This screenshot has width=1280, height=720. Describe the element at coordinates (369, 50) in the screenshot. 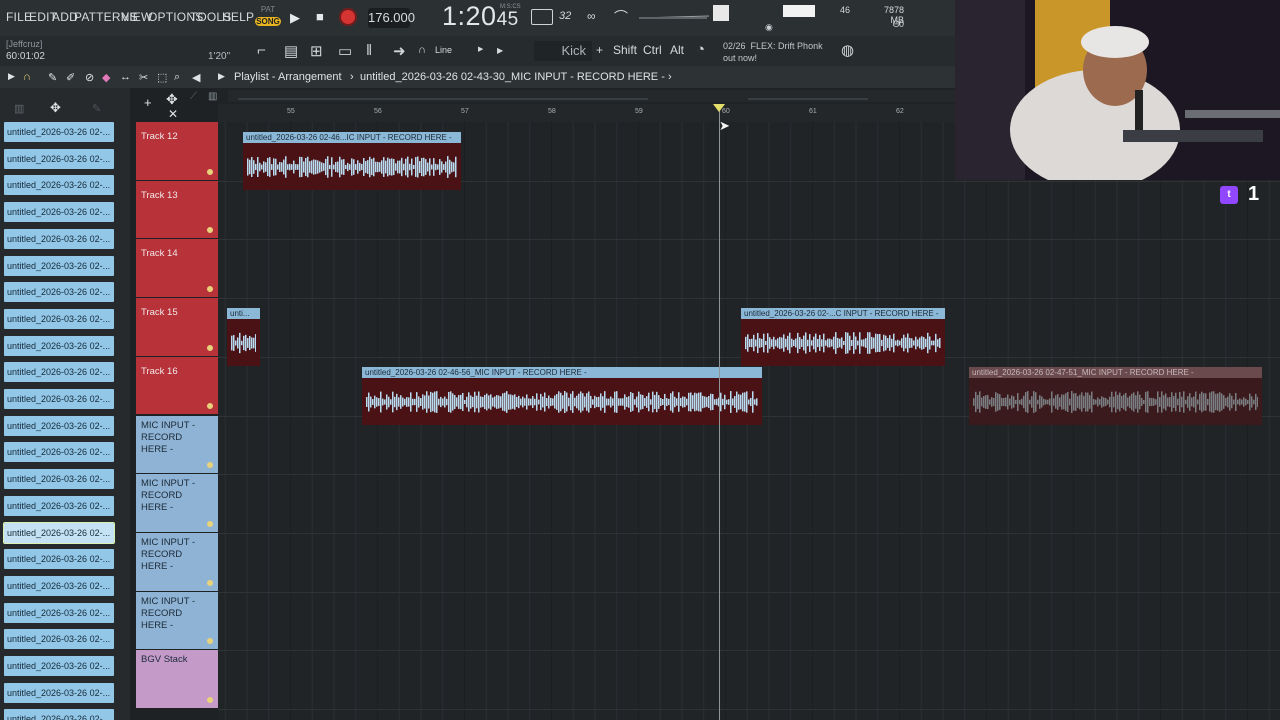

I see `mixer-icon: ‖` at that location.